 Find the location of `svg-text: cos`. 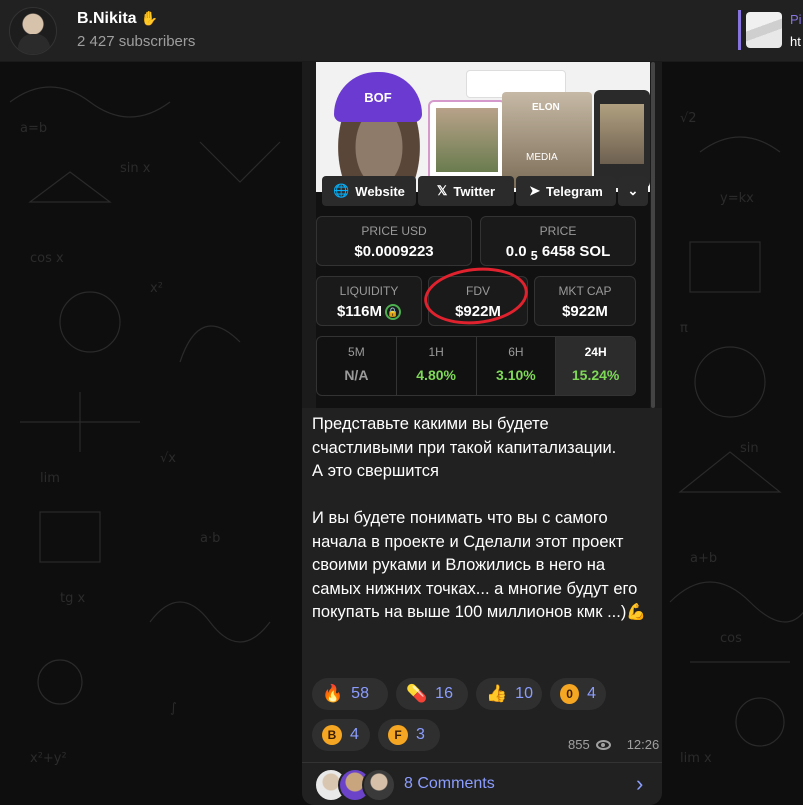

svg-text: cos is located at coordinates (731, 638).